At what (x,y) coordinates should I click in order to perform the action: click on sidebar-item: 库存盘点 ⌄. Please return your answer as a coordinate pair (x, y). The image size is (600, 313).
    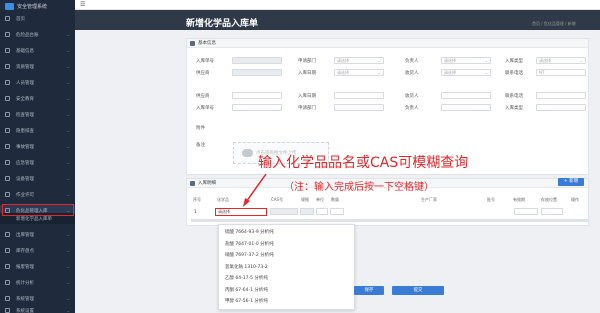
    Looking at the image, I should click on (37, 250).